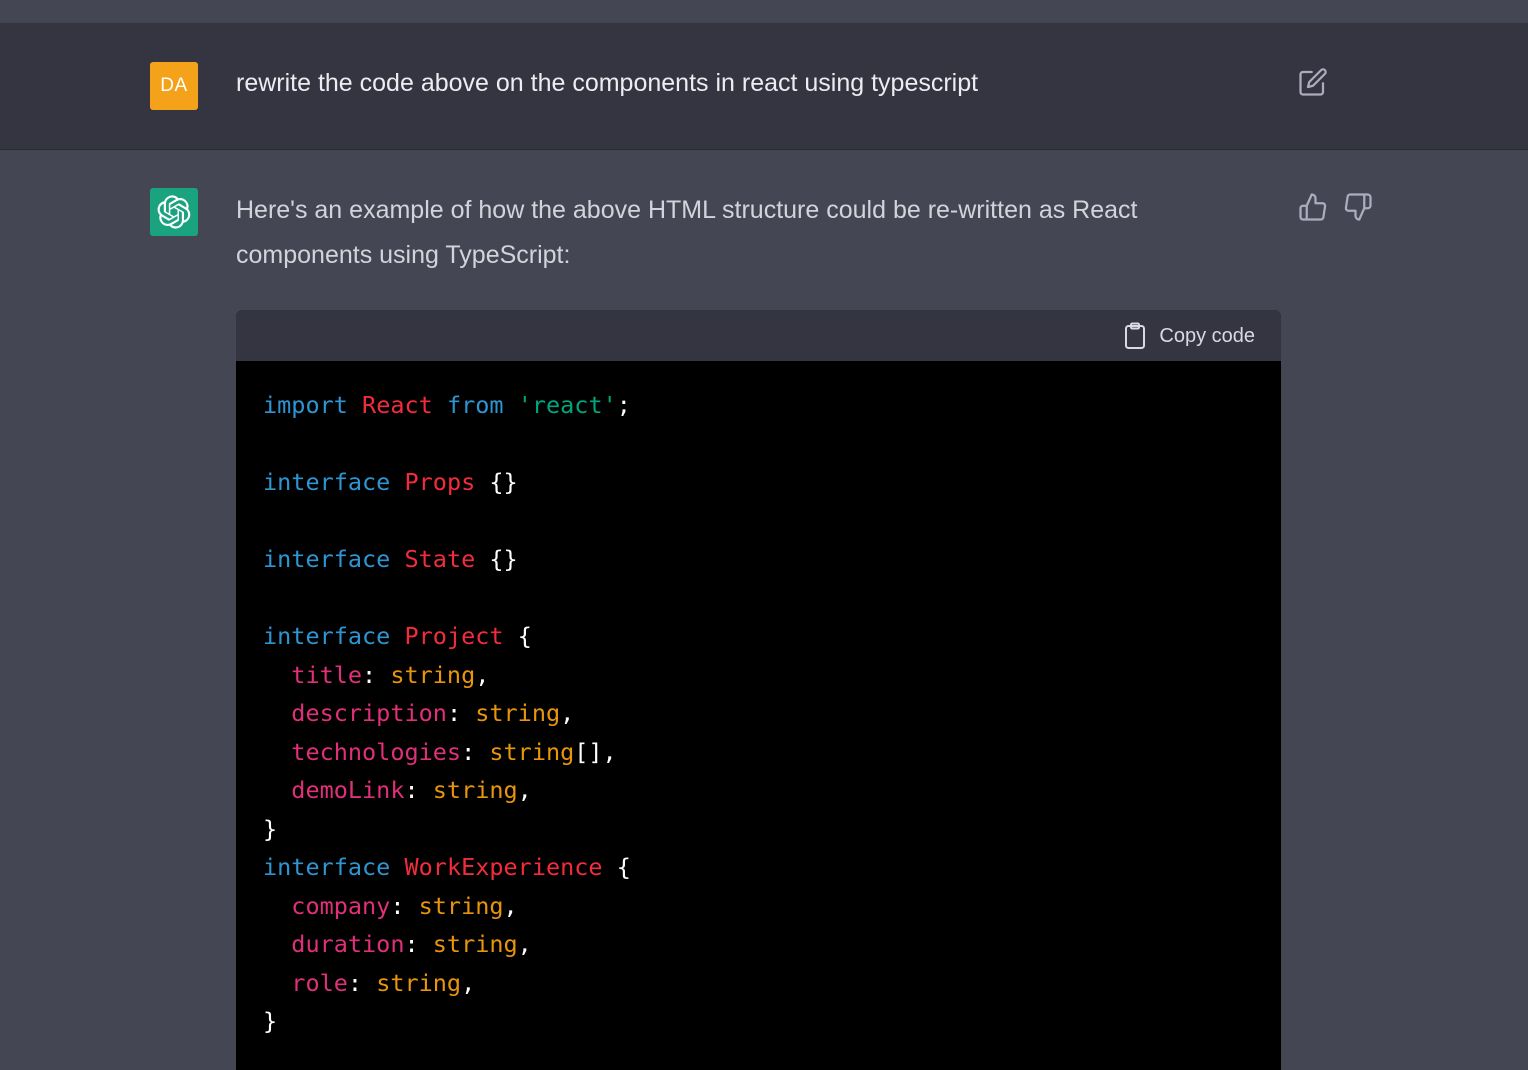 Image resolution: width=1528 pixels, height=1070 pixels. What do you see at coordinates (369, 713) in the screenshot?
I see `code-token-property: description` at bounding box center [369, 713].